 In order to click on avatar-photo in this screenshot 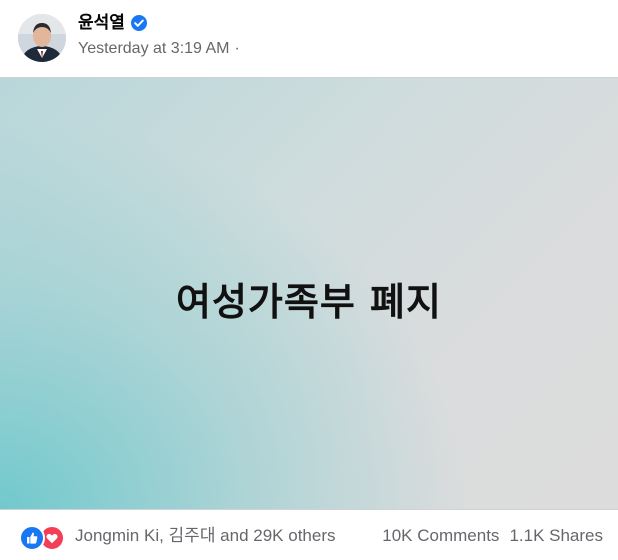, I will do `click(42, 38)`.